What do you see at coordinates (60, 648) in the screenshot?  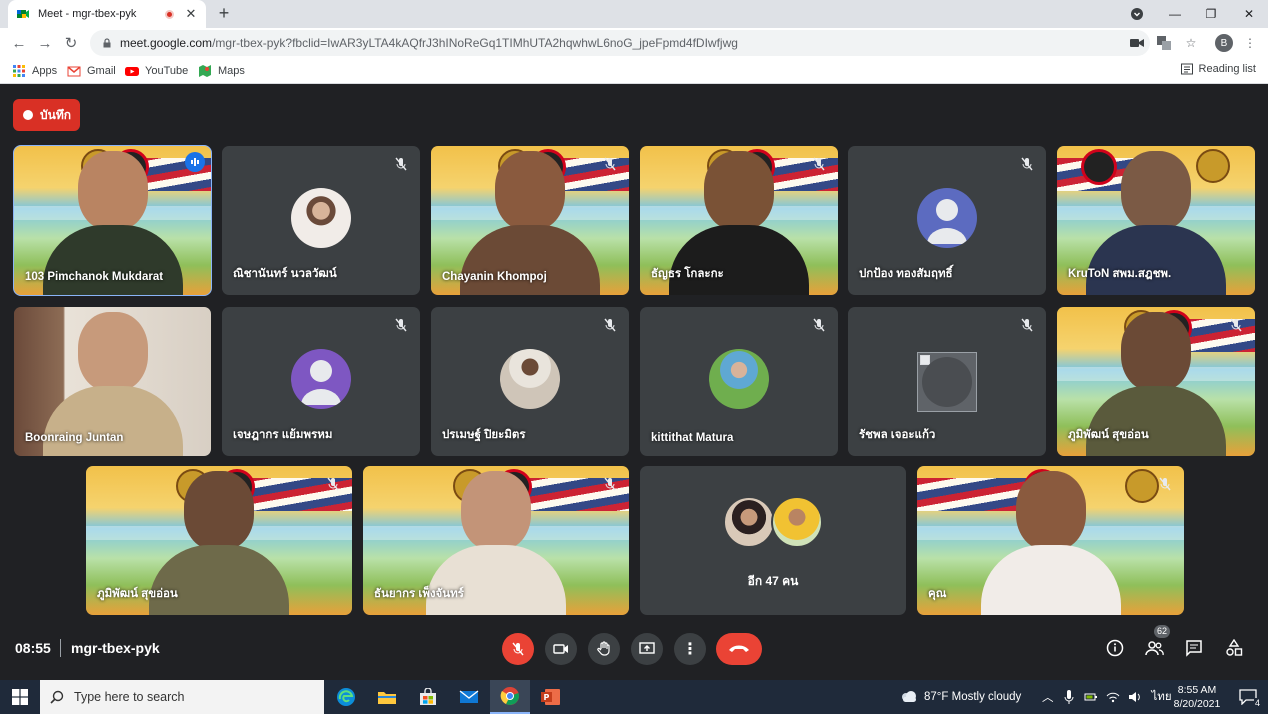 I see `divider` at bounding box center [60, 648].